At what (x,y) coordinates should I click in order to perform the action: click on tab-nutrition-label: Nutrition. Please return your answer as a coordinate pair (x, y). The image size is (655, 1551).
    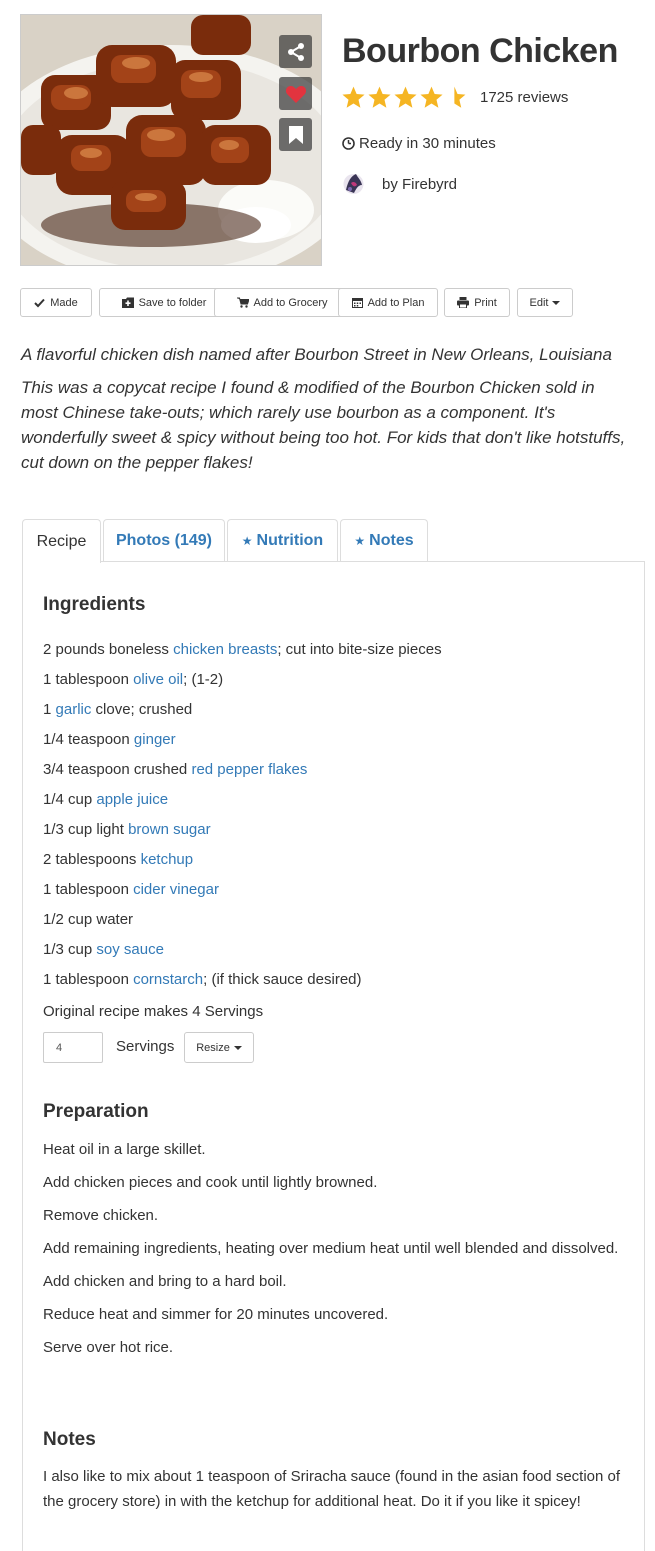
    Looking at the image, I should click on (290, 540).